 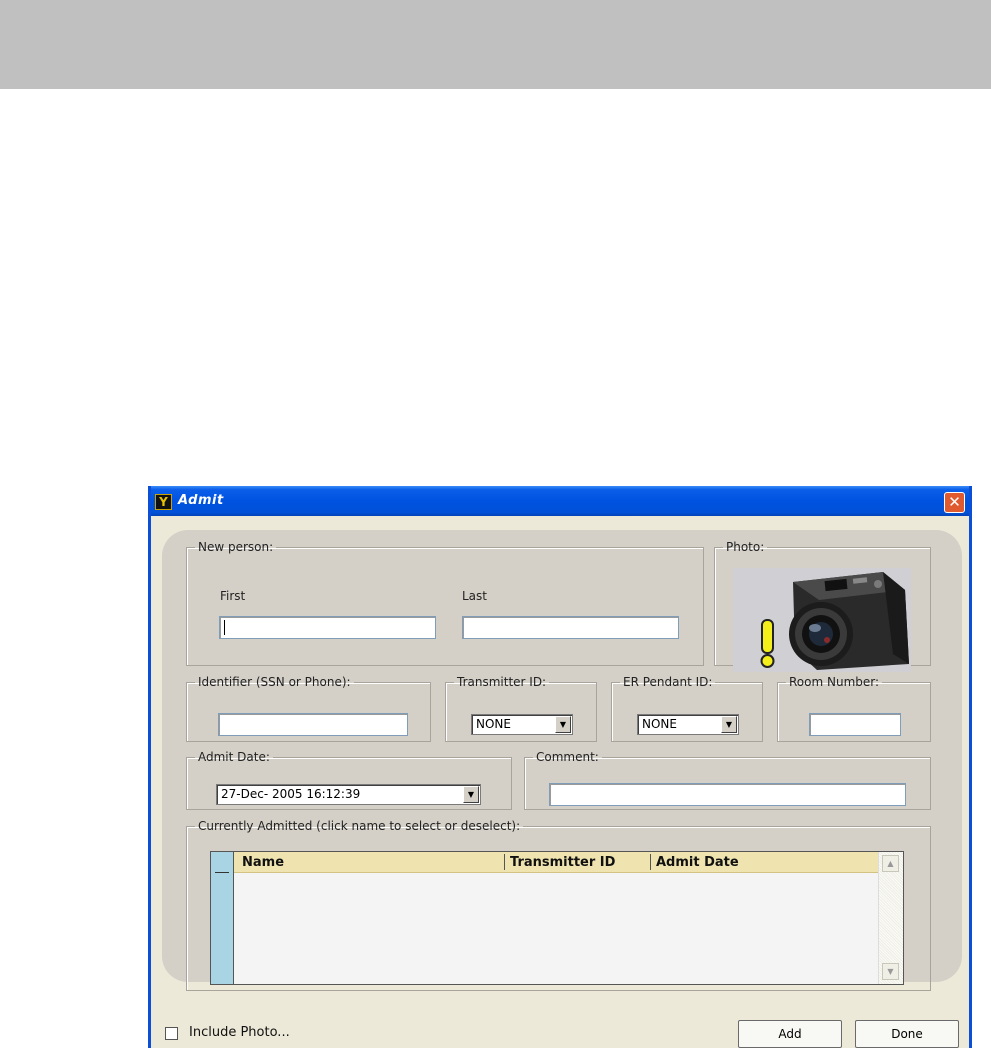 What do you see at coordinates (224, 627) in the screenshot?
I see `text-caret` at bounding box center [224, 627].